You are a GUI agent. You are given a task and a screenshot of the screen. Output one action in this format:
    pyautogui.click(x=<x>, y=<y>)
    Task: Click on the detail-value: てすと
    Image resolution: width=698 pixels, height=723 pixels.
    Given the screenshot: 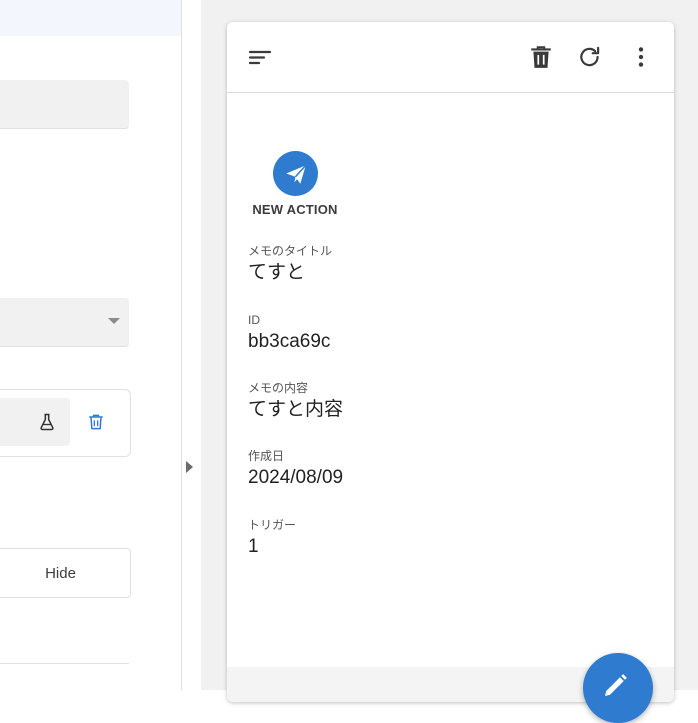 What is the action you would take?
    pyautogui.click(x=277, y=272)
    